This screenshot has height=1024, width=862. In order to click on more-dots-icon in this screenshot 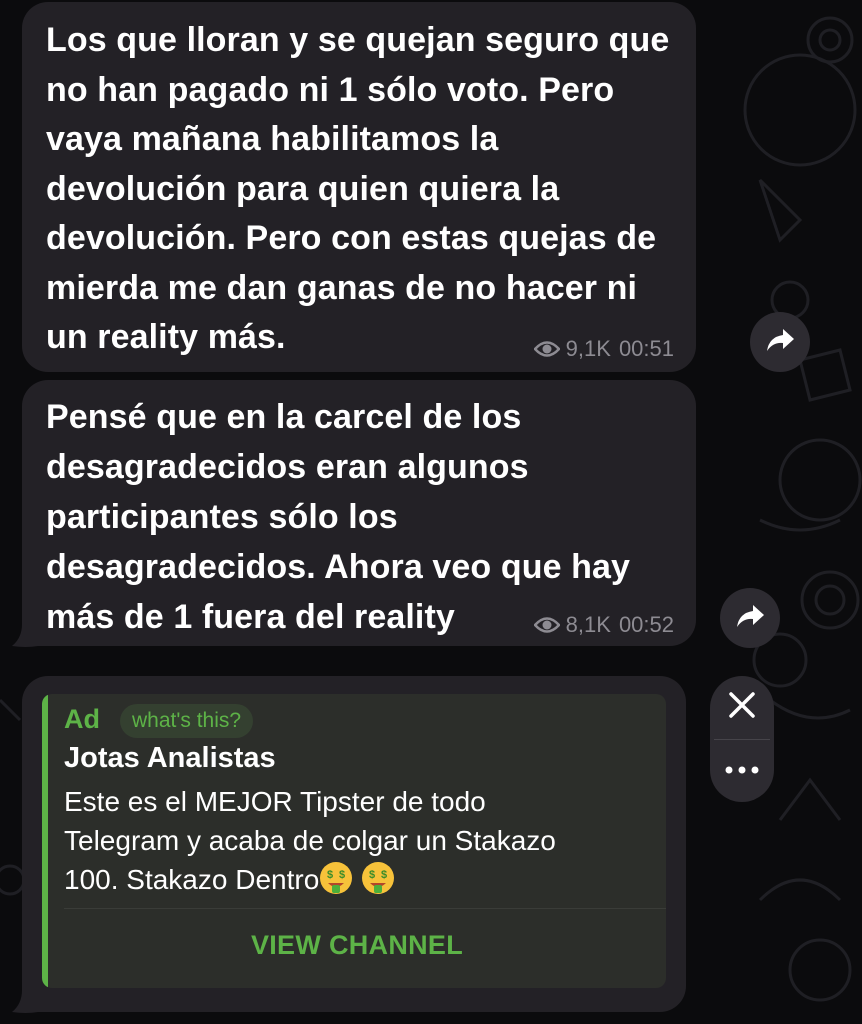, I will do `click(742, 771)`.